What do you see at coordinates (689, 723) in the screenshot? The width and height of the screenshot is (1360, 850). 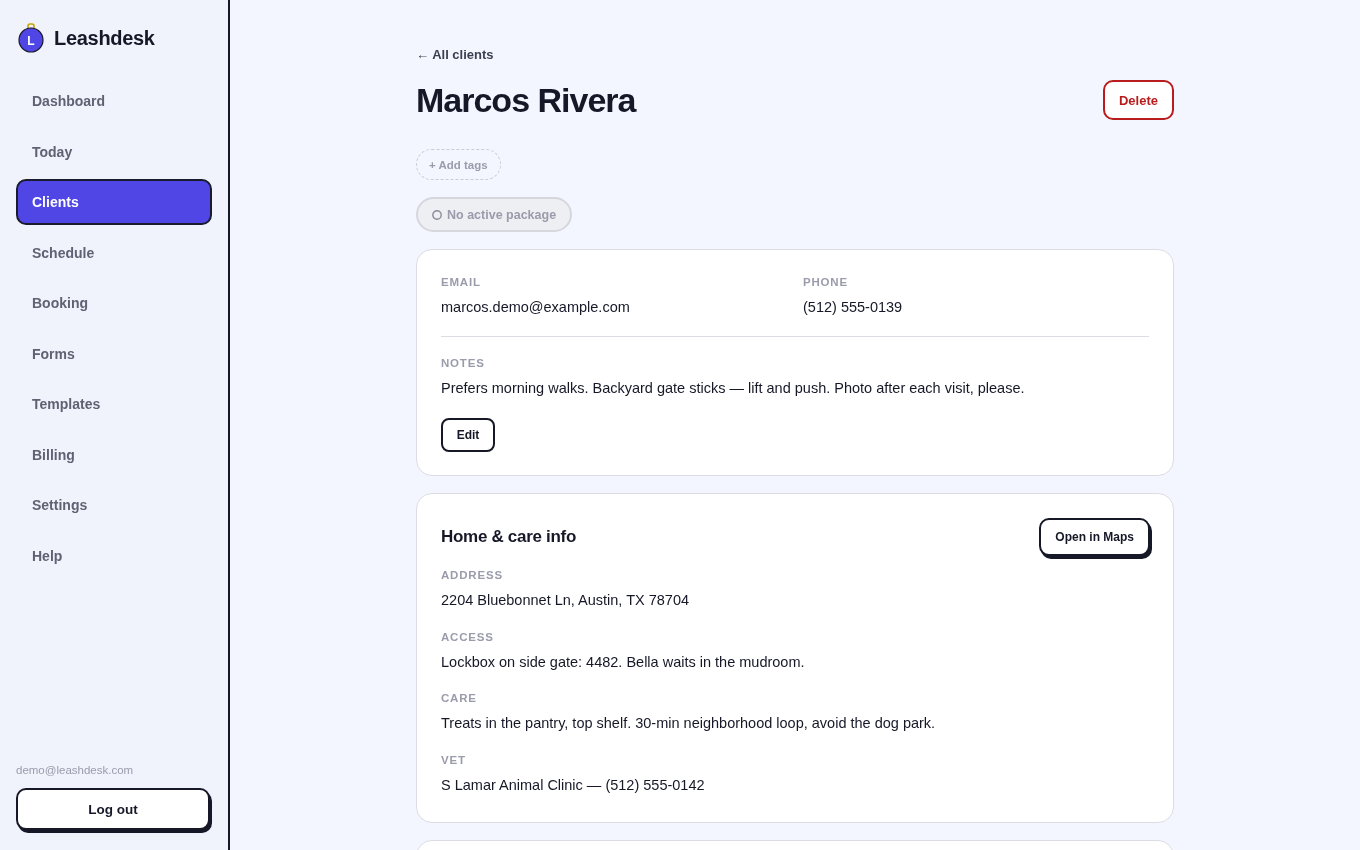 I see `field-value: Treats in the pantry, top shelf. 30-min neighborhood loop, avoid the dog park.` at bounding box center [689, 723].